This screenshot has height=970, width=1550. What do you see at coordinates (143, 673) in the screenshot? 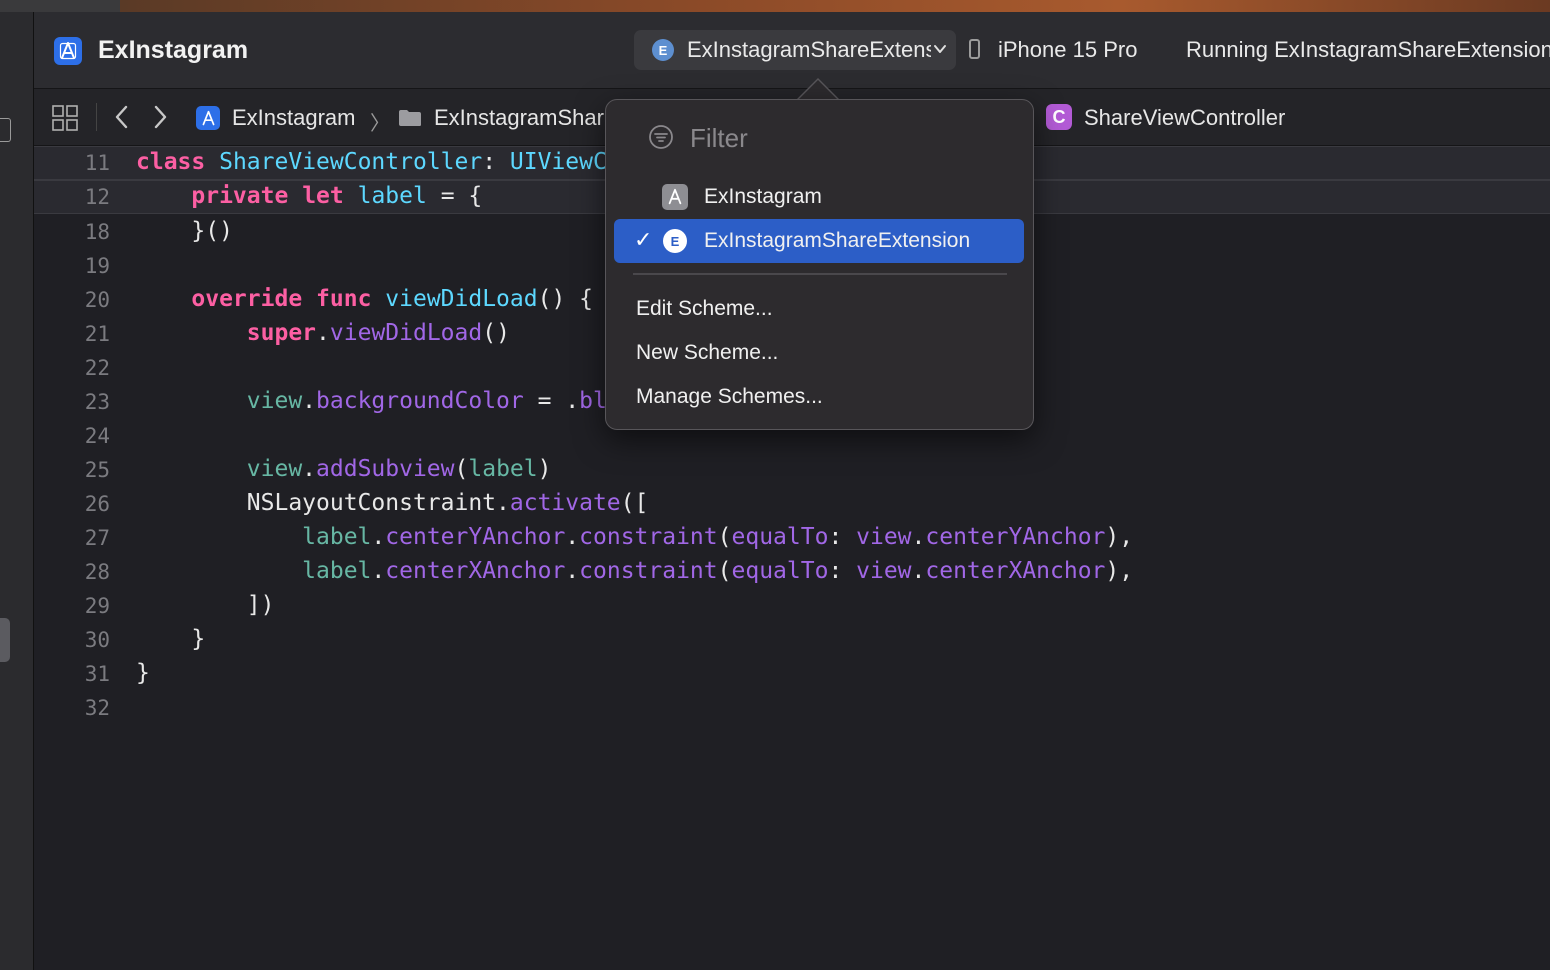
I see `code-text: }` at bounding box center [143, 673].